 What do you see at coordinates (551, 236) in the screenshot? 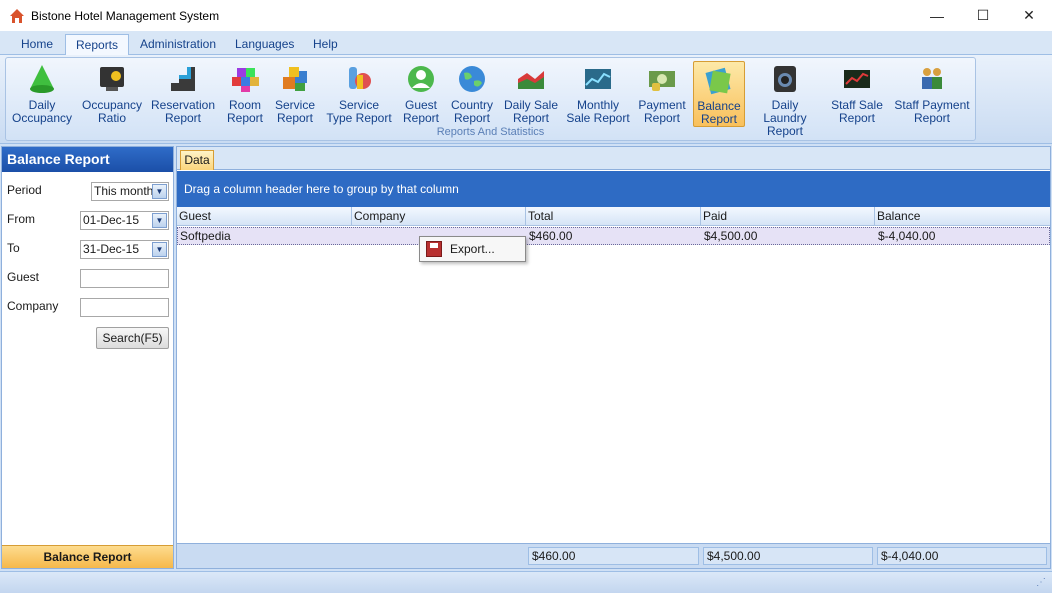
I see `cell-total: $460.00` at bounding box center [551, 236].